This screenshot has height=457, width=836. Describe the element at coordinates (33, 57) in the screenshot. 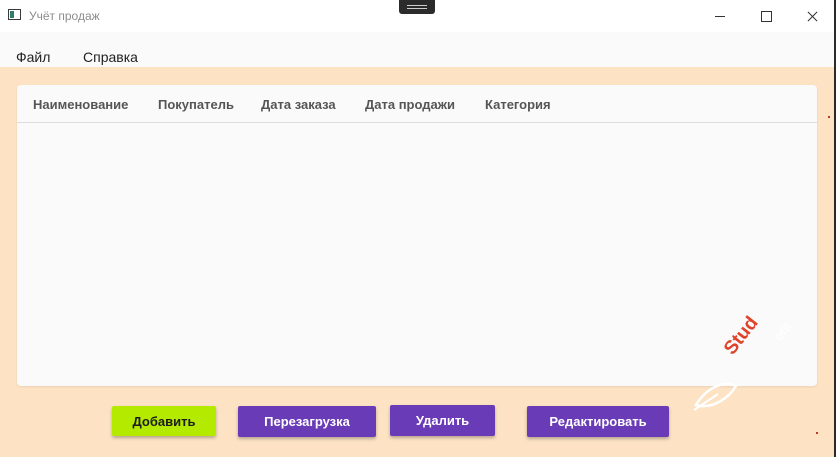

I see `menu-file: Файл` at that location.